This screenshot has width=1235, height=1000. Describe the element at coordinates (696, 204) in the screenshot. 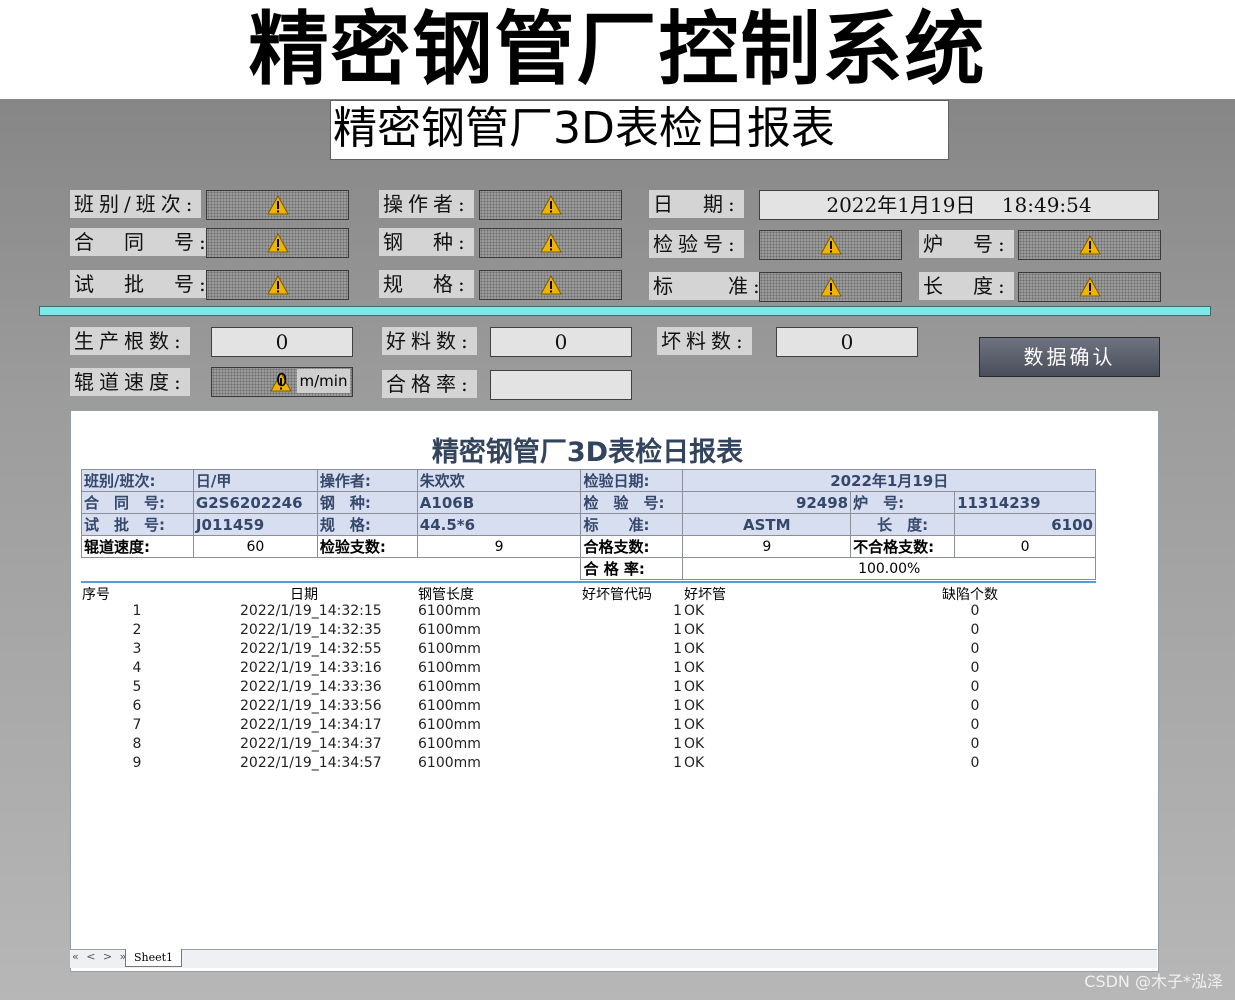

I see `date-label: 日 期:` at that location.